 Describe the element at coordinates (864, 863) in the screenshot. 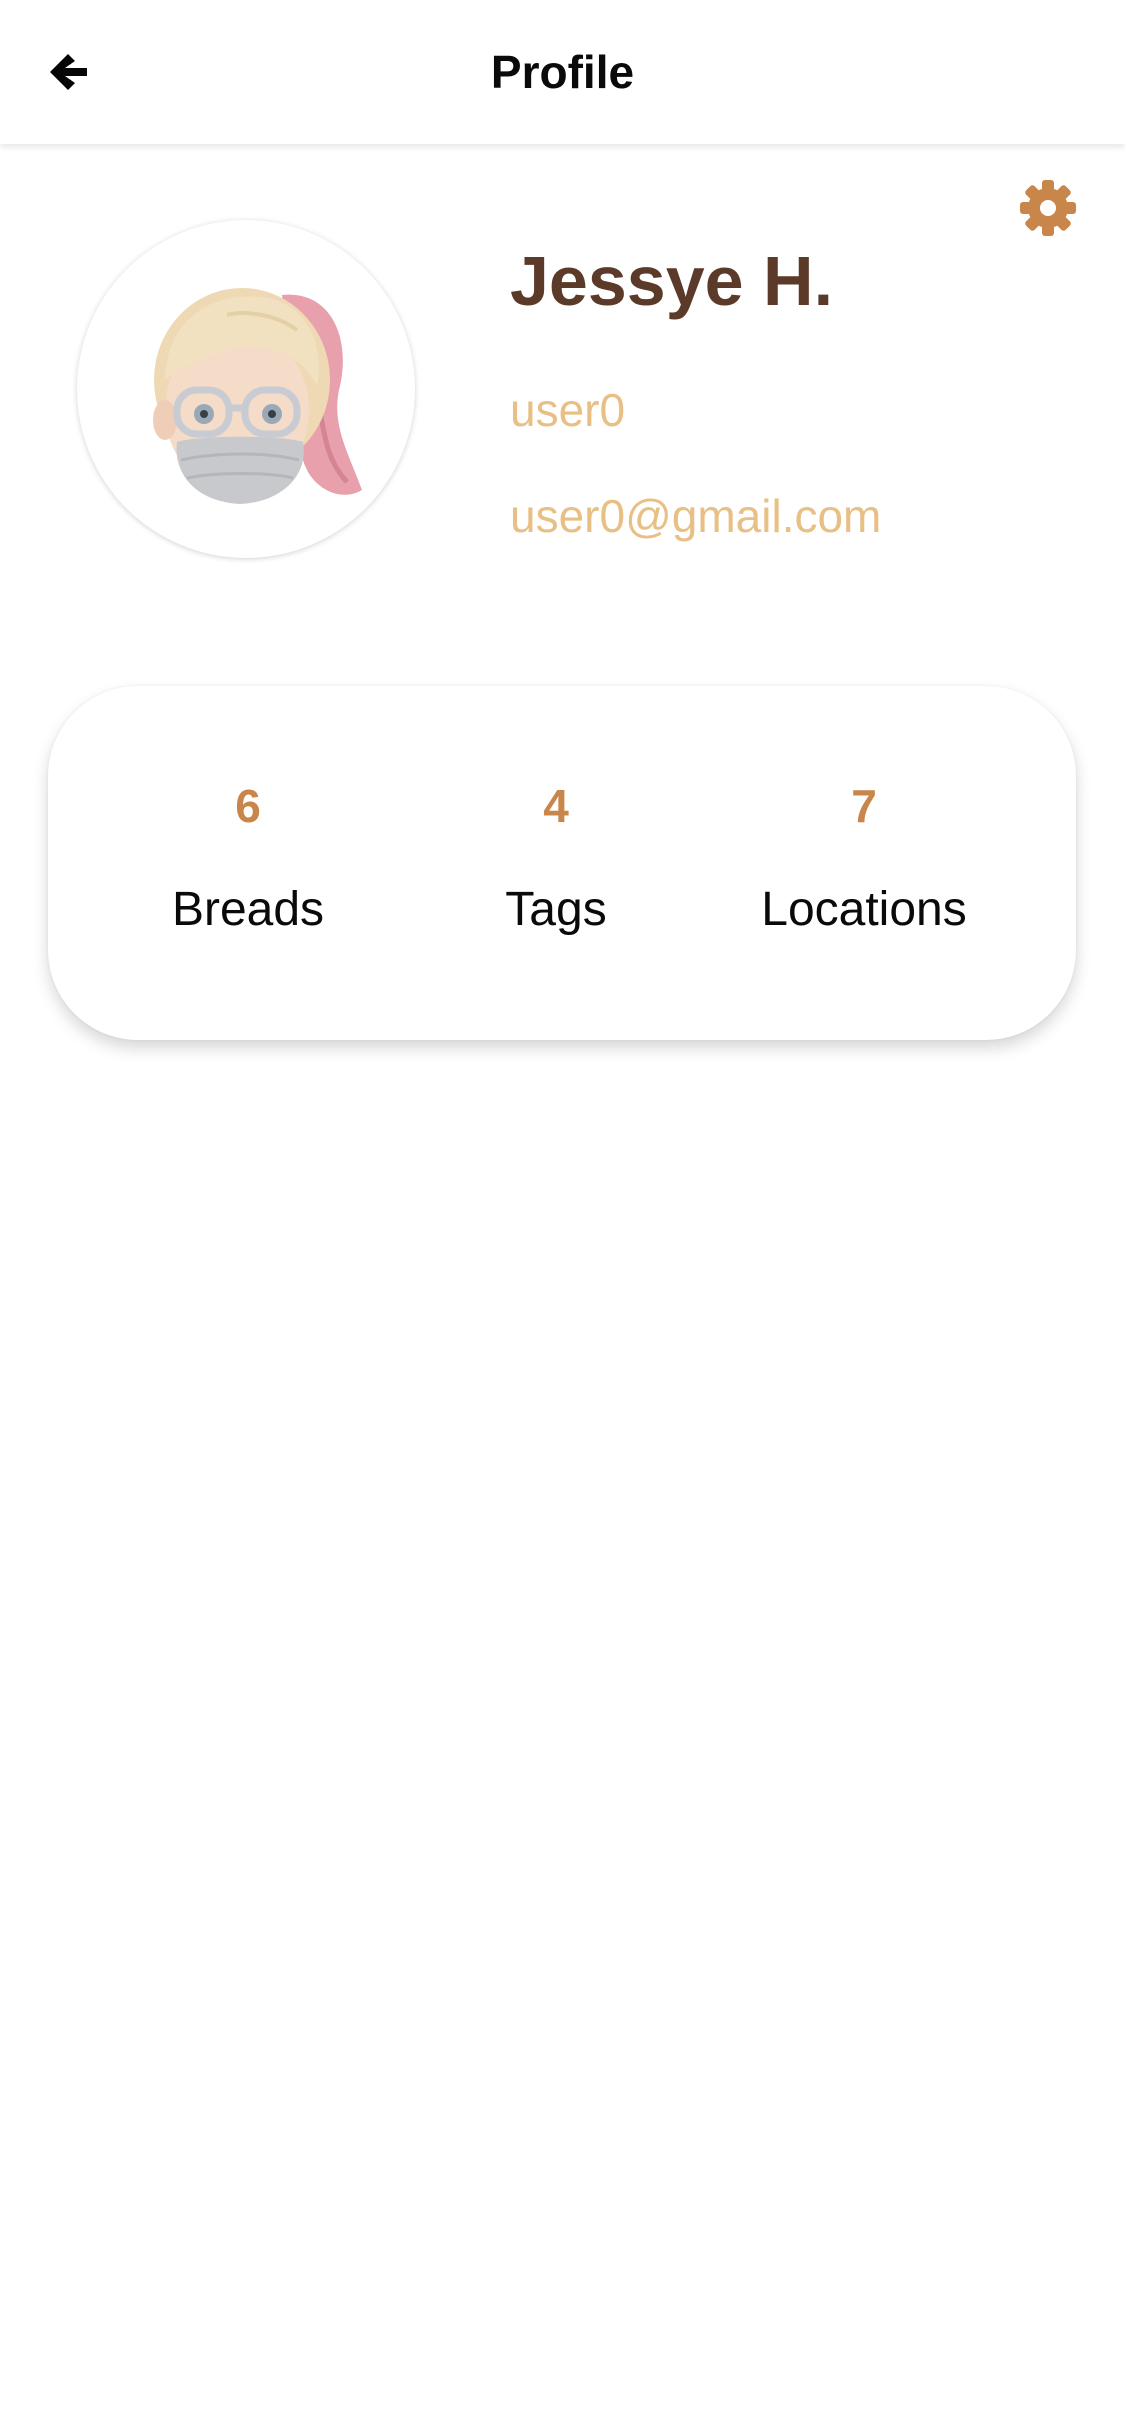

I see `stat-locations: 7 Locations` at that location.